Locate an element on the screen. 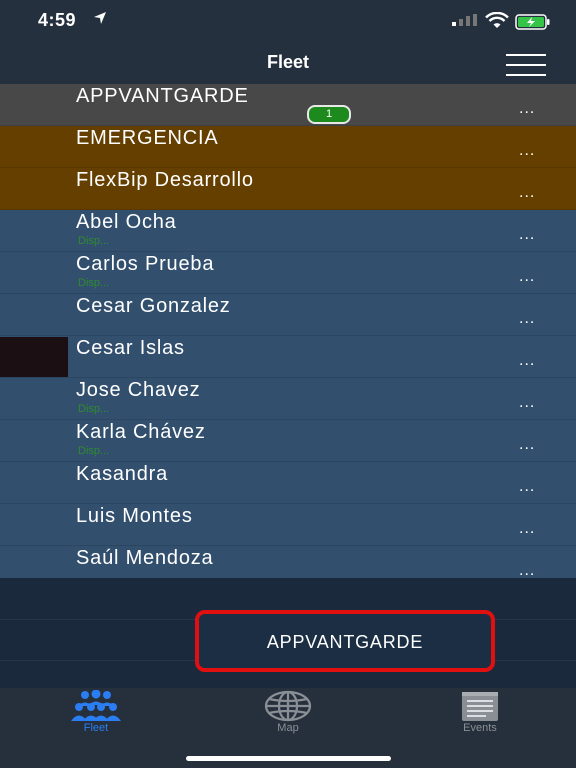 The height and width of the screenshot is (768, 576). vehicle-name: Abel Ocha is located at coordinates (126, 222).